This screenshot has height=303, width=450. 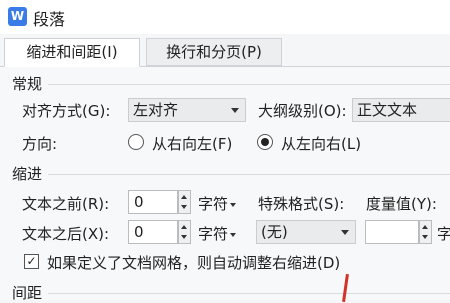 What do you see at coordinates (401, 204) in the screenshot?
I see `measure-label: 度量值(Y):` at bounding box center [401, 204].